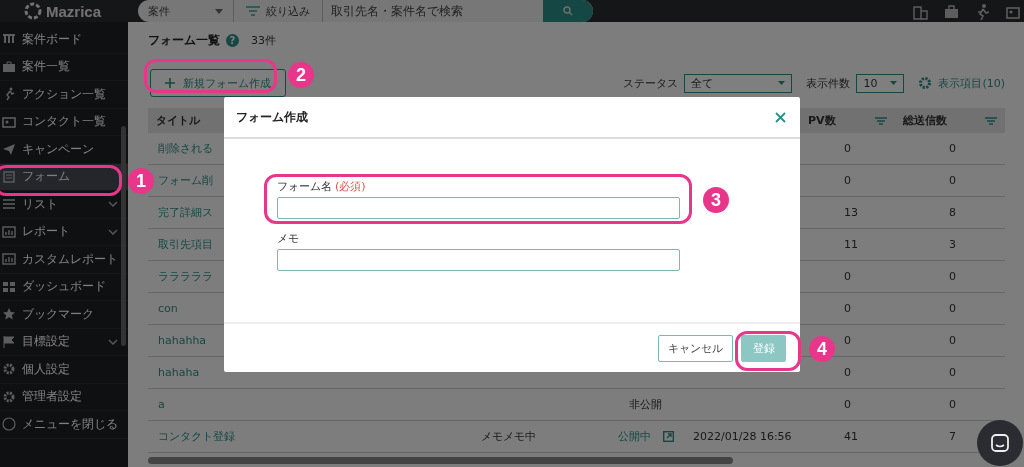 The width and height of the screenshot is (1024, 467). What do you see at coordinates (170, 83) in the screenshot?
I see `plus-icon` at bounding box center [170, 83].